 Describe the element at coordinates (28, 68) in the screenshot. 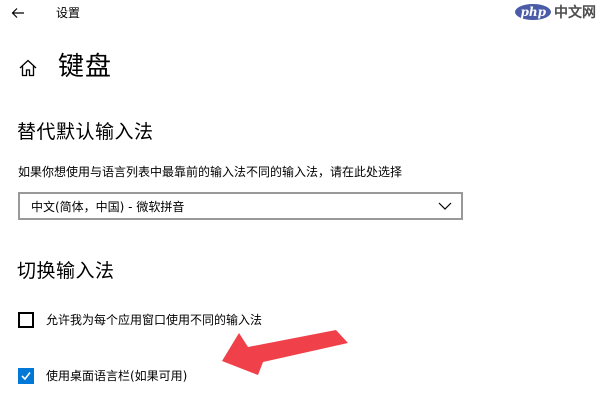

I see `home-icon` at that location.